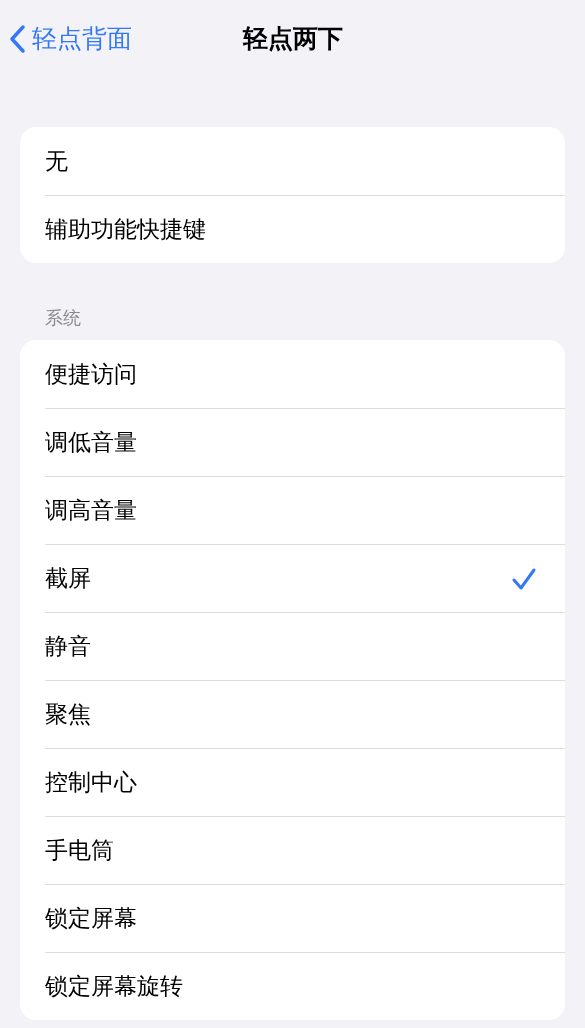  I want to click on option-row: 调低音量, so click(305, 442).